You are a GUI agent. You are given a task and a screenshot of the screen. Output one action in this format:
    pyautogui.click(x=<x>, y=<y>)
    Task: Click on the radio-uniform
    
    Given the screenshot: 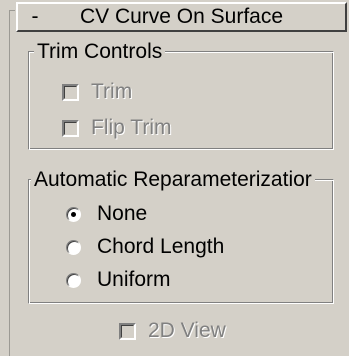 What is the action you would take?
    pyautogui.click(x=73, y=280)
    